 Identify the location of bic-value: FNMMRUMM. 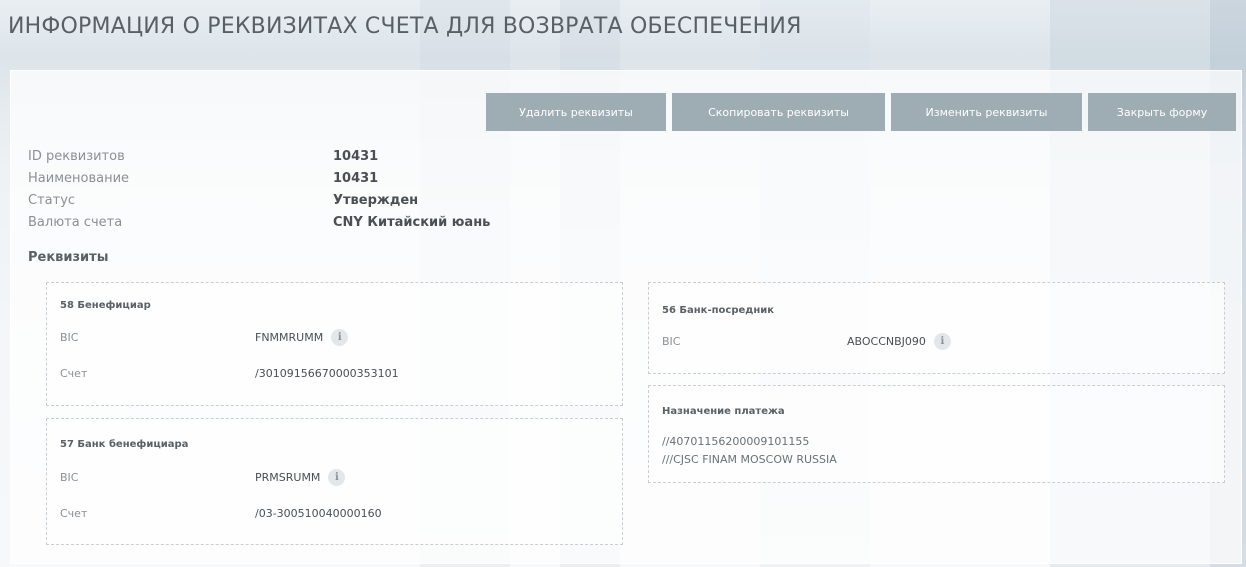
(289, 337).